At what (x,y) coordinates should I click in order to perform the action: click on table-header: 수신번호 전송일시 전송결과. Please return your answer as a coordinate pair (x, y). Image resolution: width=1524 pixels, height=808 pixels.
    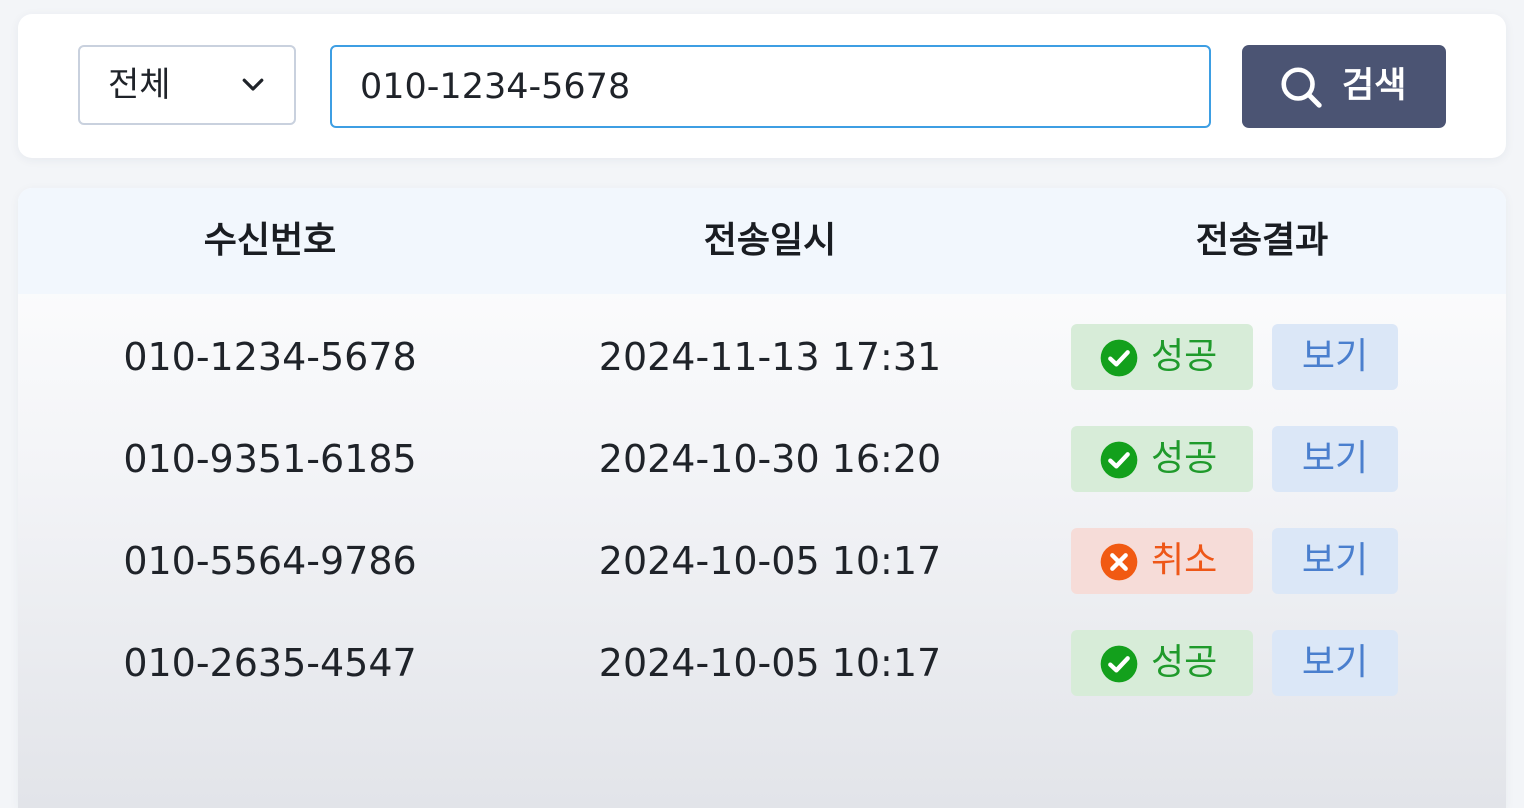
    Looking at the image, I should click on (762, 241).